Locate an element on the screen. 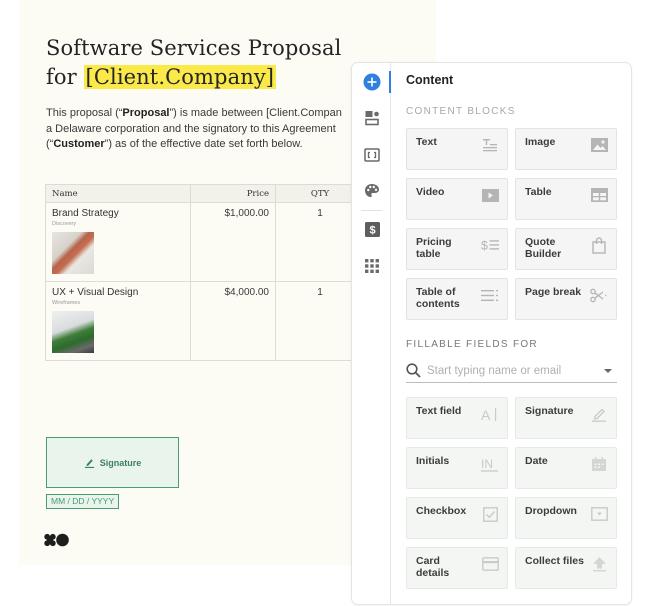 The image size is (650, 606). scissors-icon is located at coordinates (599, 295).